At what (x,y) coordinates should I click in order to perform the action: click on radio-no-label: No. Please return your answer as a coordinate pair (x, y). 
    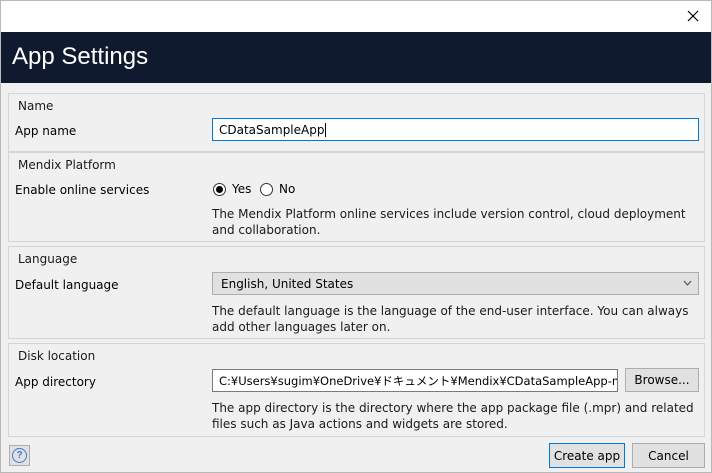
    Looking at the image, I should click on (287, 189).